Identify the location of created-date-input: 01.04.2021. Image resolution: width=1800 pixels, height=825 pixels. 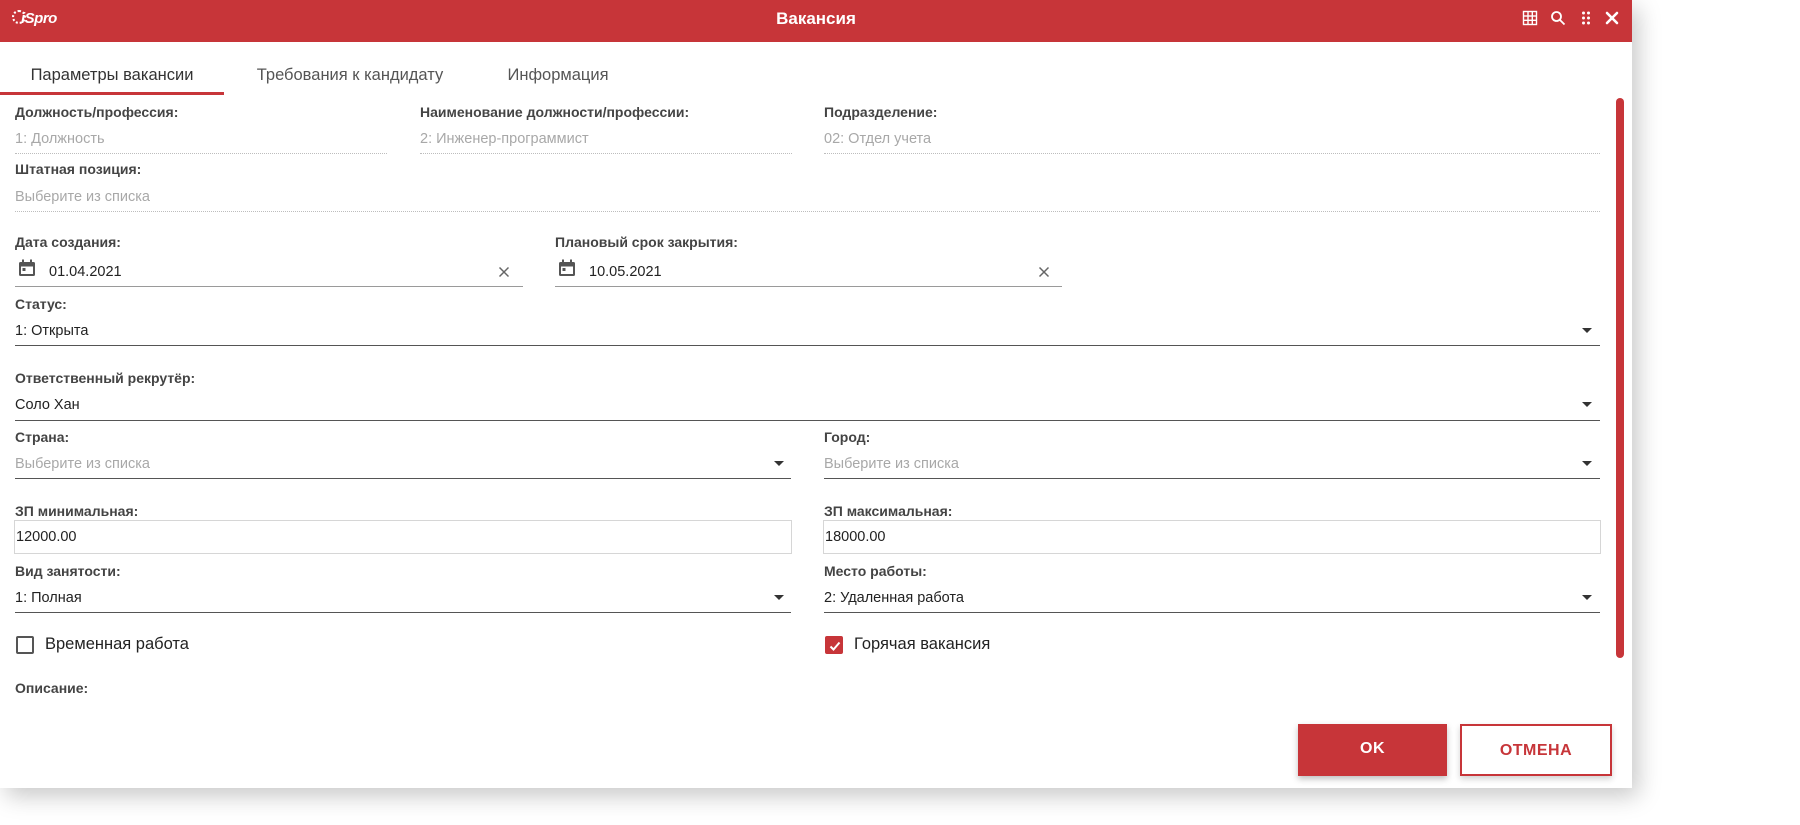
(85, 272).